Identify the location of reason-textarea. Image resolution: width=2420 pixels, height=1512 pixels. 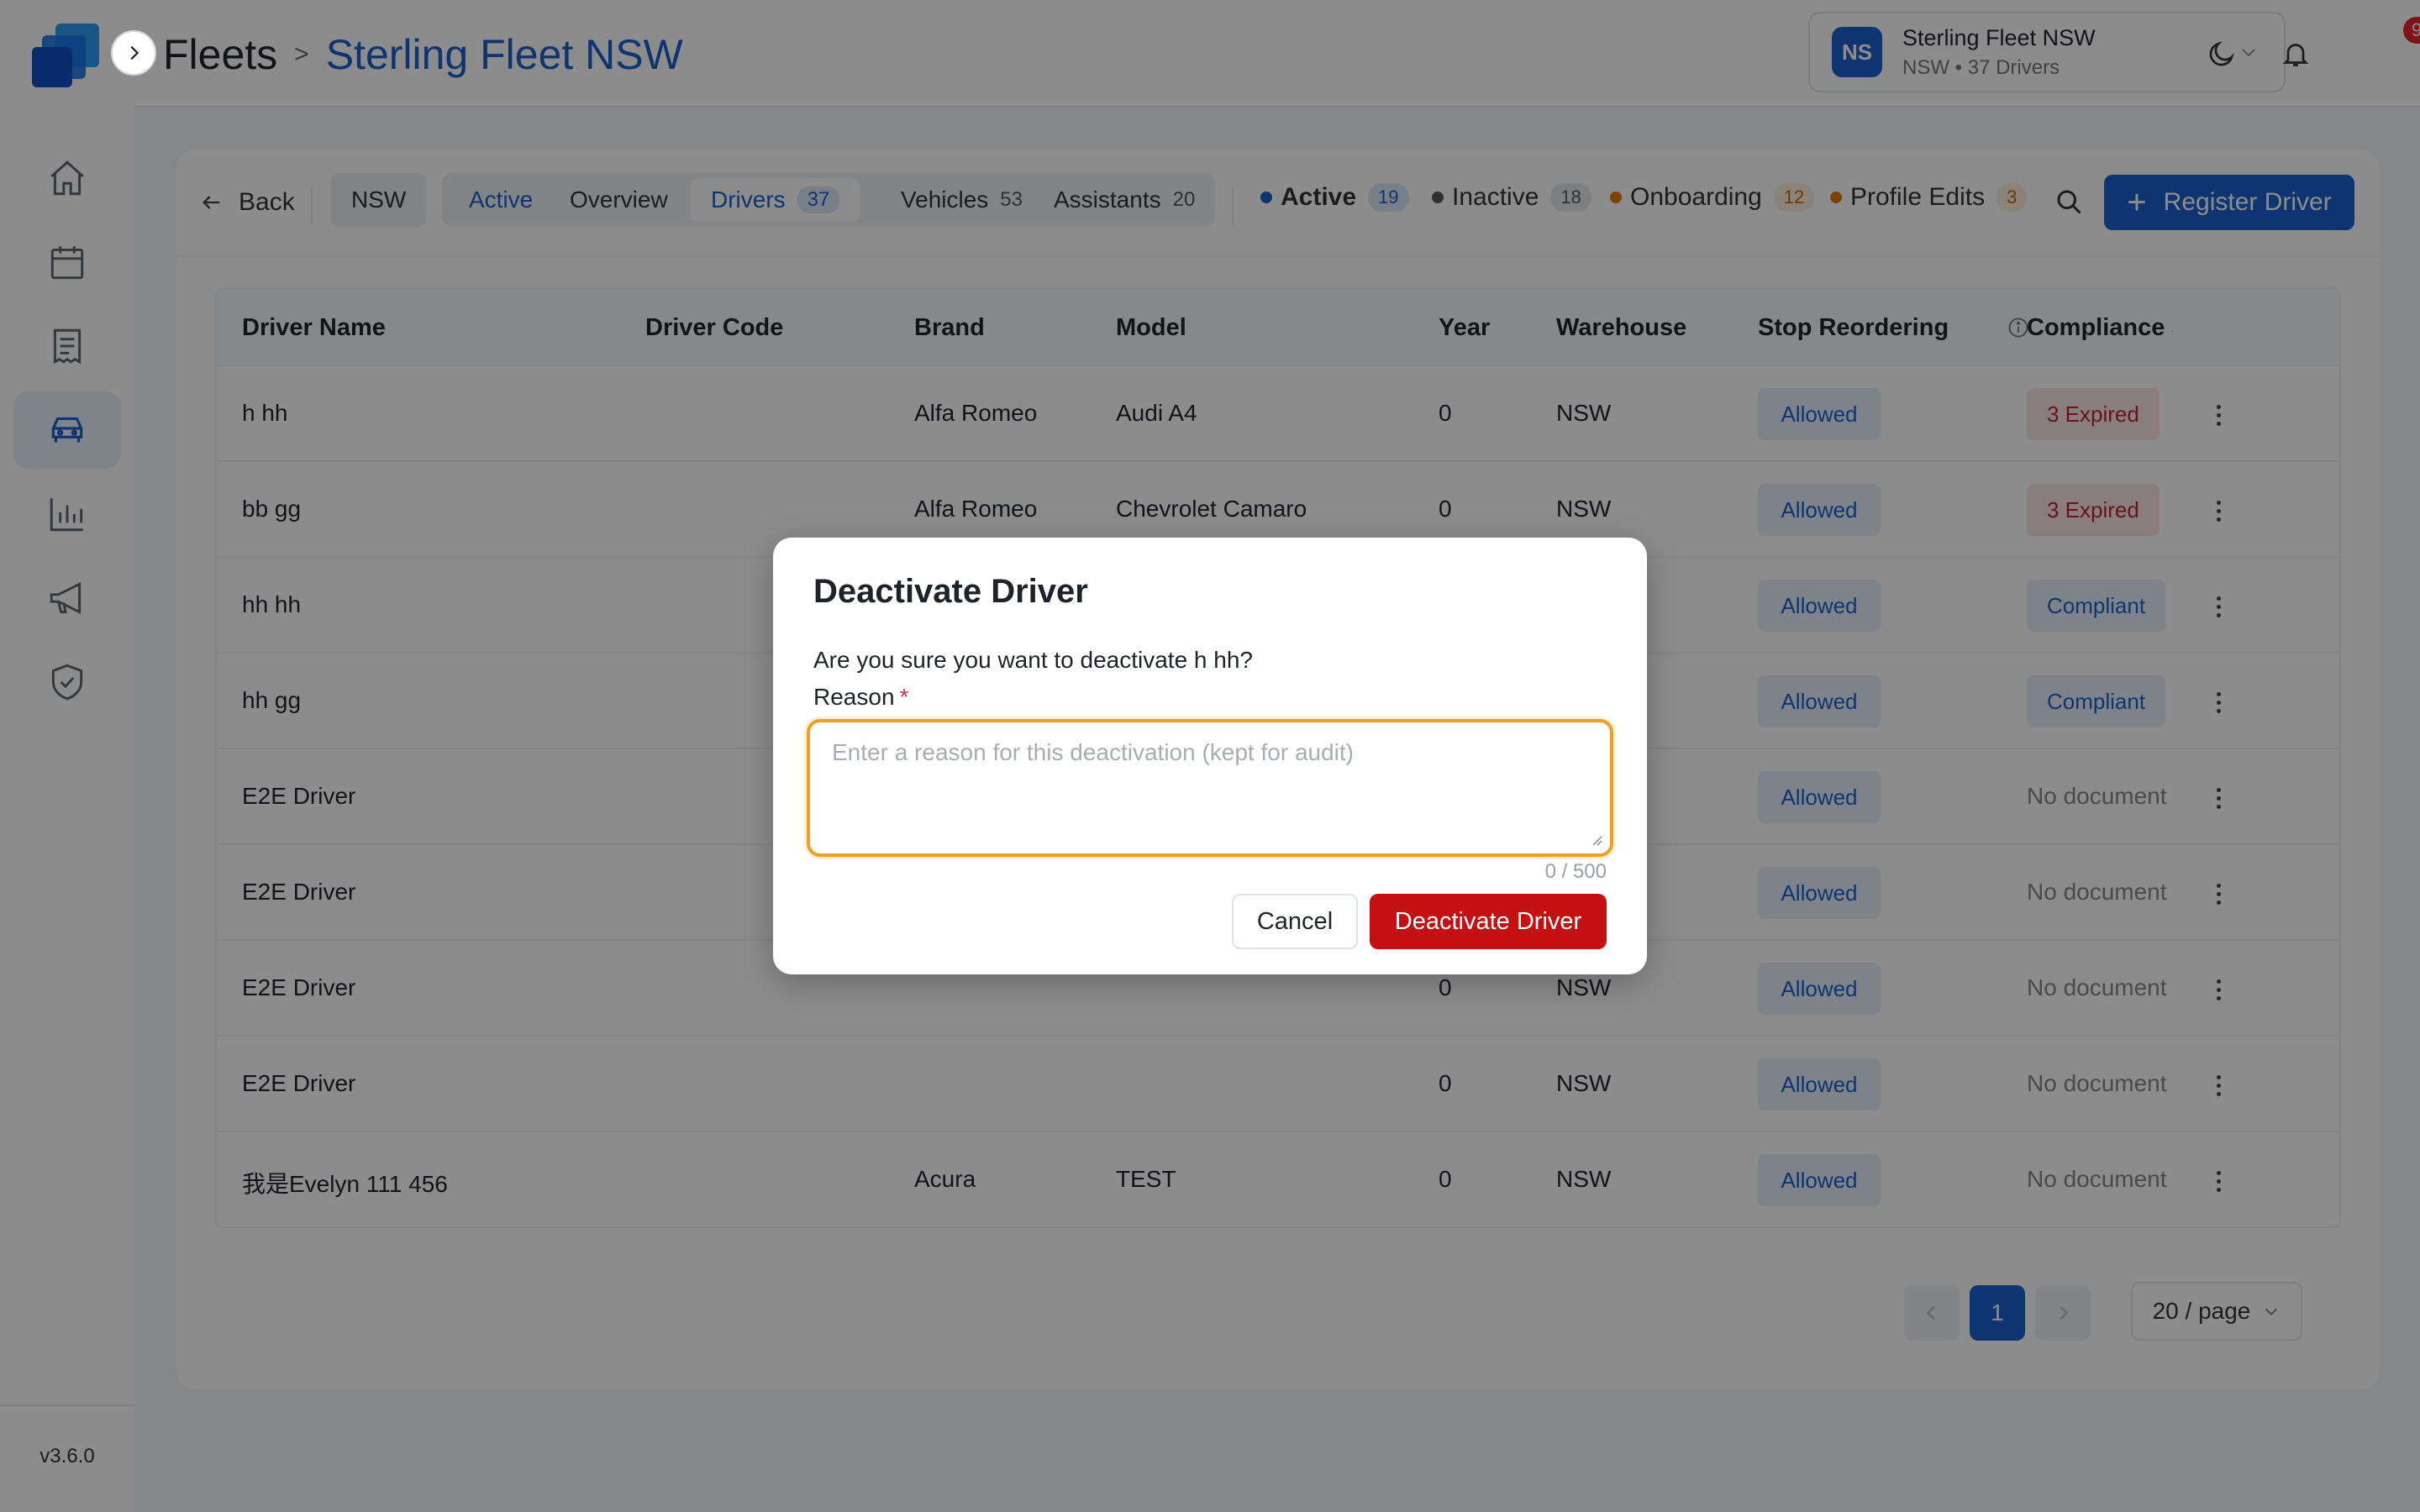
(1210, 787).